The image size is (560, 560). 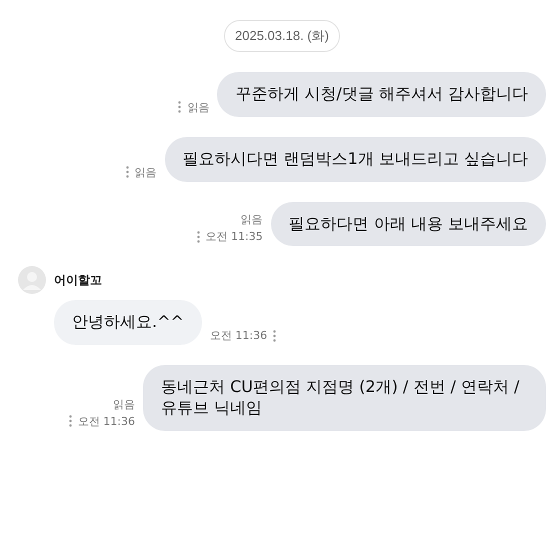 What do you see at coordinates (344, 398) in the screenshot?
I see `message-bubble: 동네근처 CU편의점 지점명 (2개) / 전번 / 연락처 / 유튜브 닉네임` at bounding box center [344, 398].